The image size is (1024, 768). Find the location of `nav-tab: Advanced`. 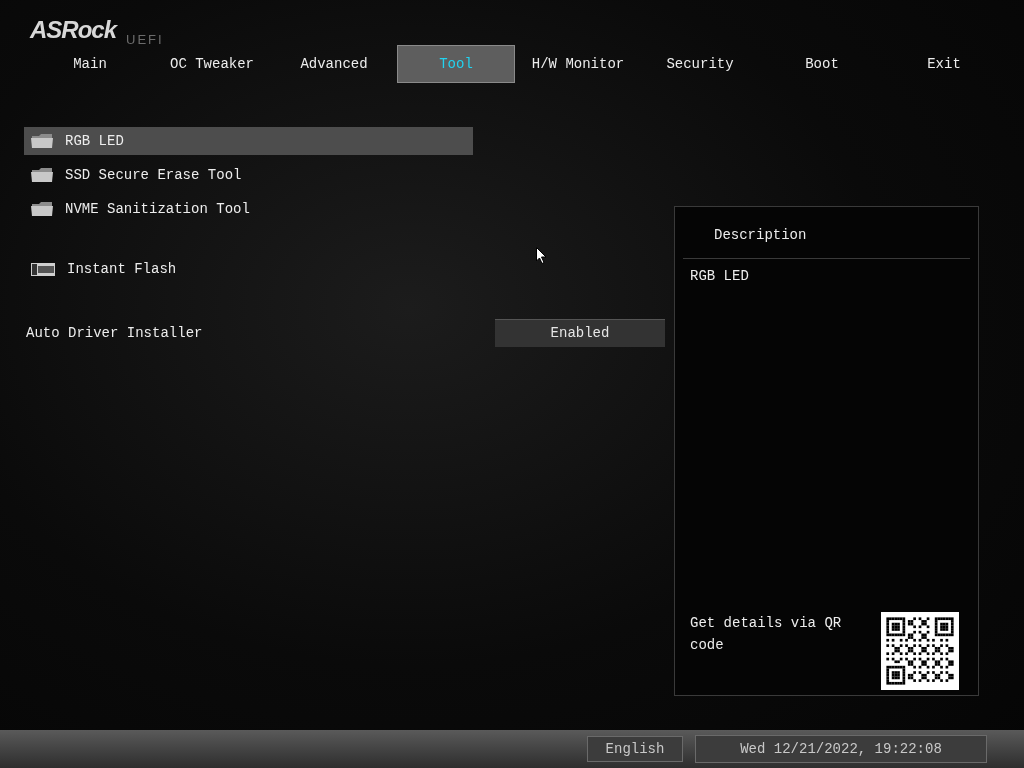

nav-tab: Advanced is located at coordinates (334, 64).